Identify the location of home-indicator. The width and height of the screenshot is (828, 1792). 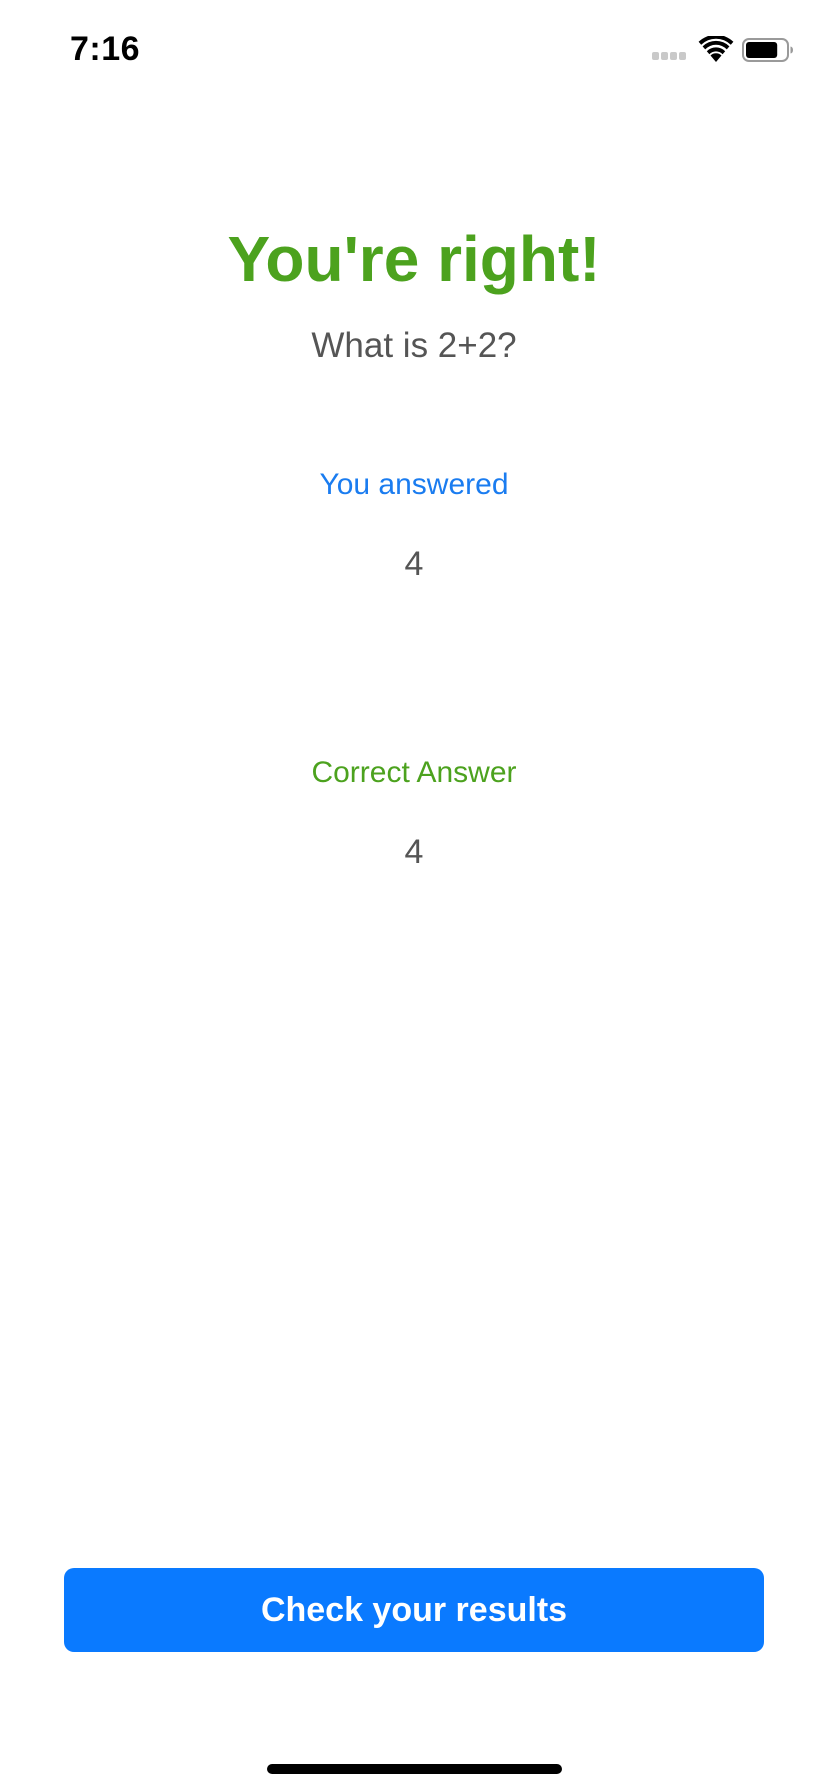
(414, 1769).